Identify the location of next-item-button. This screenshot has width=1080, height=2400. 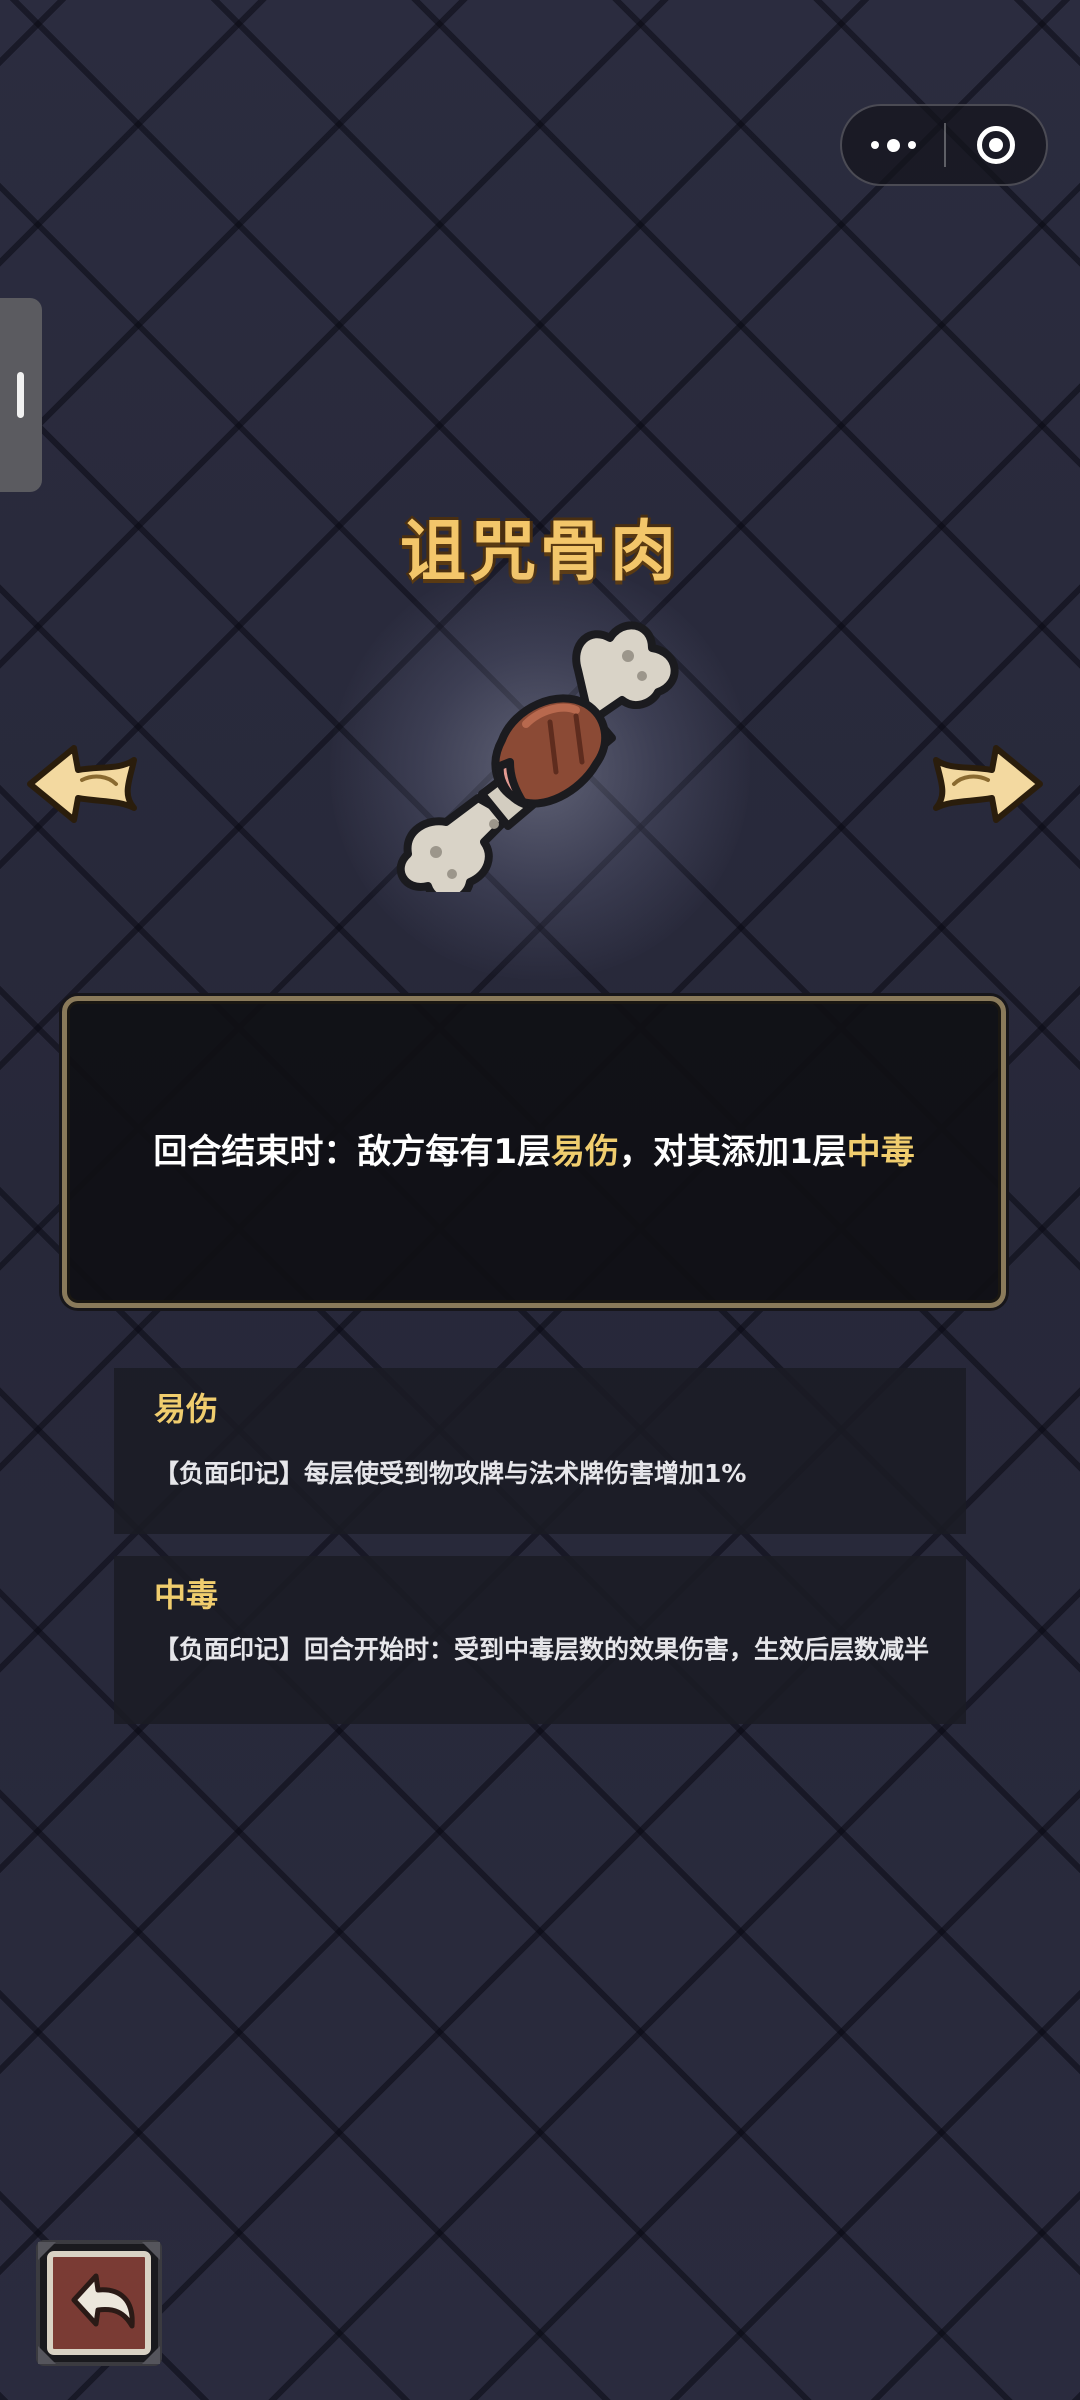
(988, 784).